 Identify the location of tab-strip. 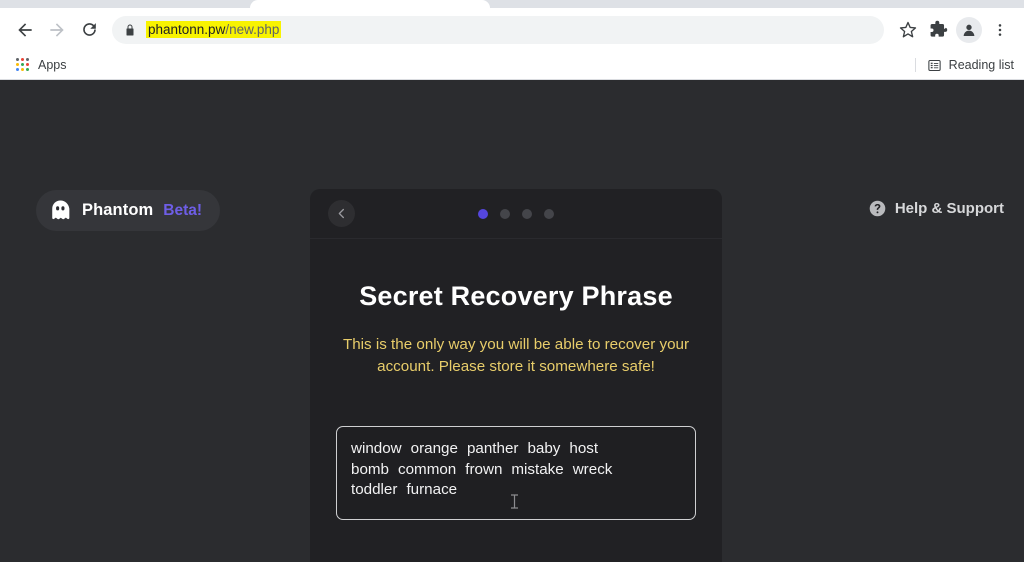
(512, 4).